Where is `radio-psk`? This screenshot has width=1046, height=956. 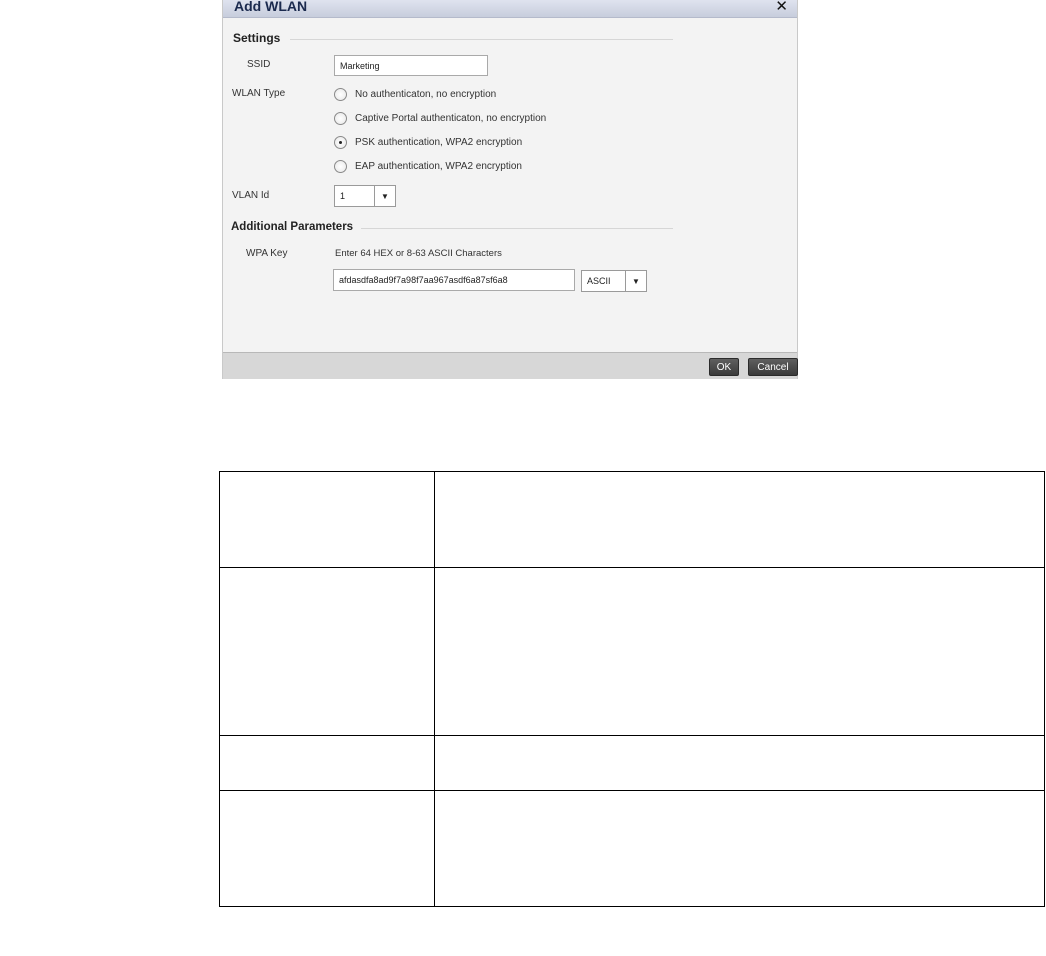 radio-psk is located at coordinates (340, 142).